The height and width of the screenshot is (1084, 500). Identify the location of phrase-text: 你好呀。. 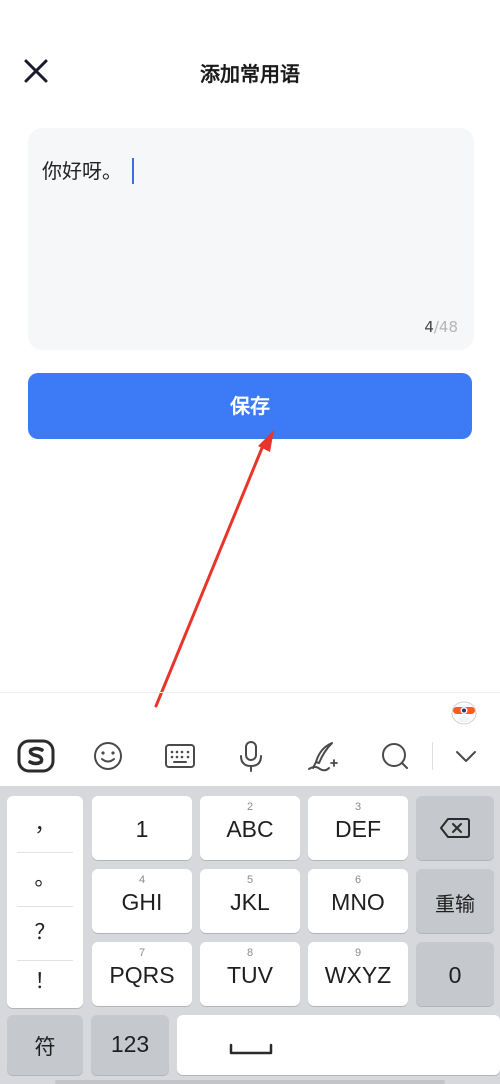
(88, 169).